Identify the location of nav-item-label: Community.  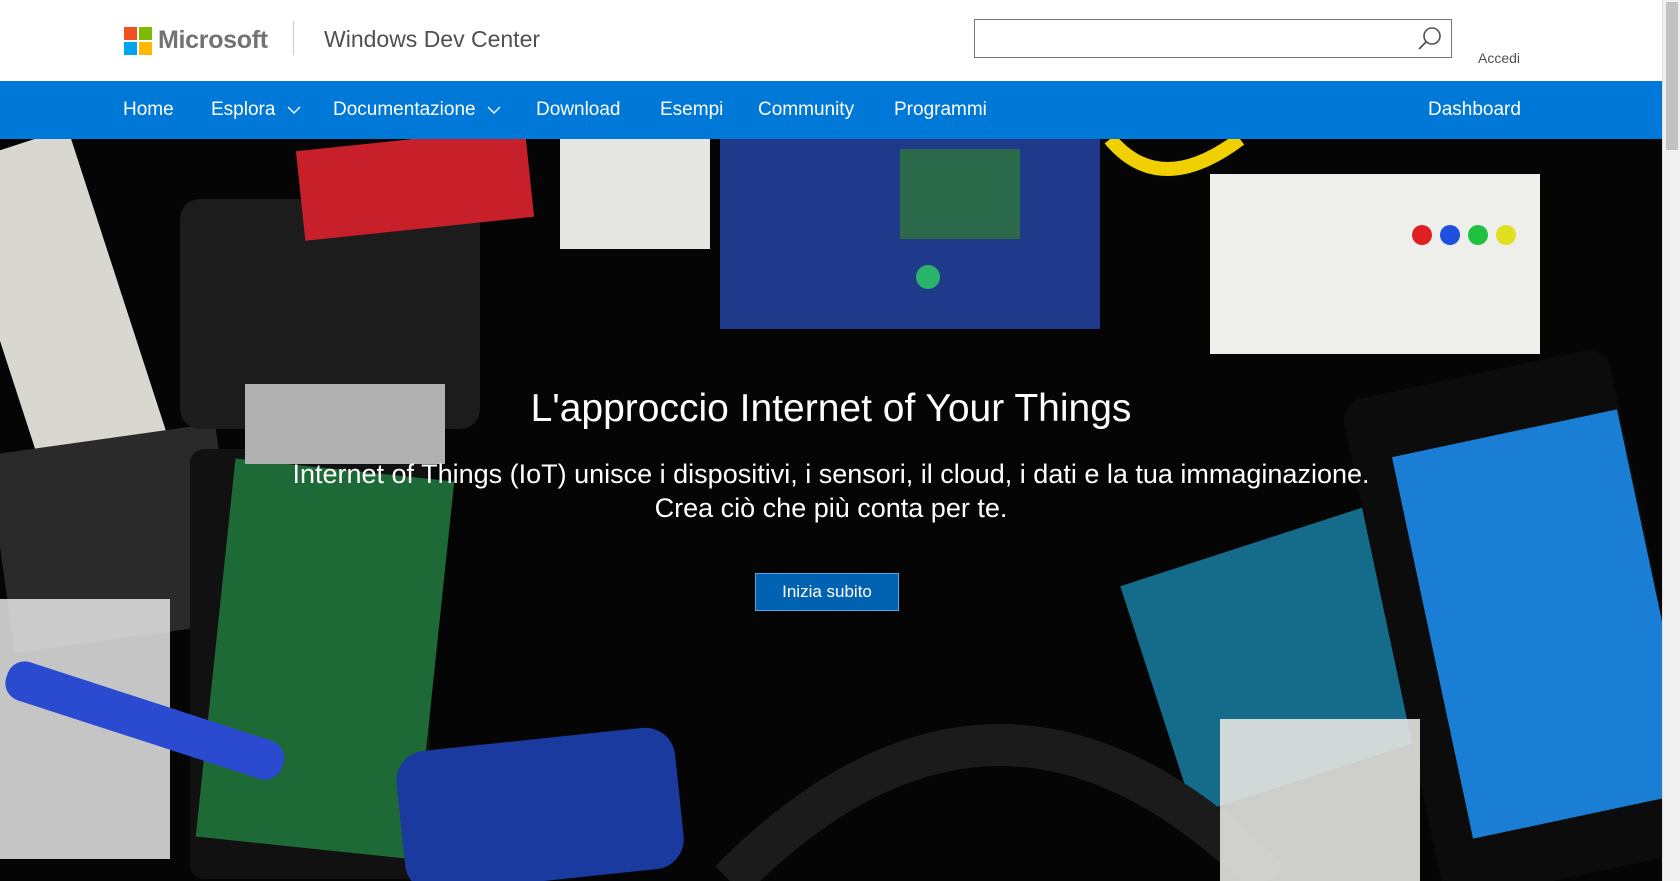
(806, 109).